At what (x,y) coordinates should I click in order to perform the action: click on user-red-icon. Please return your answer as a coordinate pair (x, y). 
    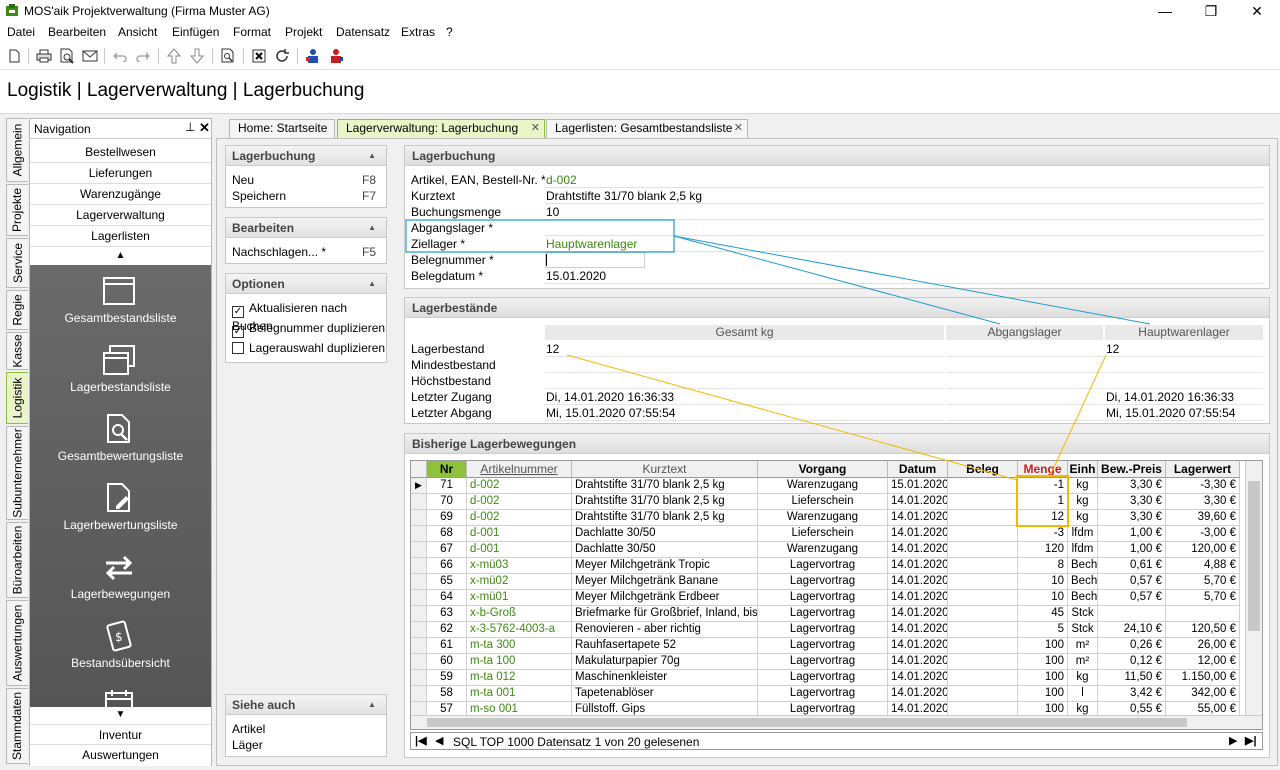
    Looking at the image, I should click on (336, 56).